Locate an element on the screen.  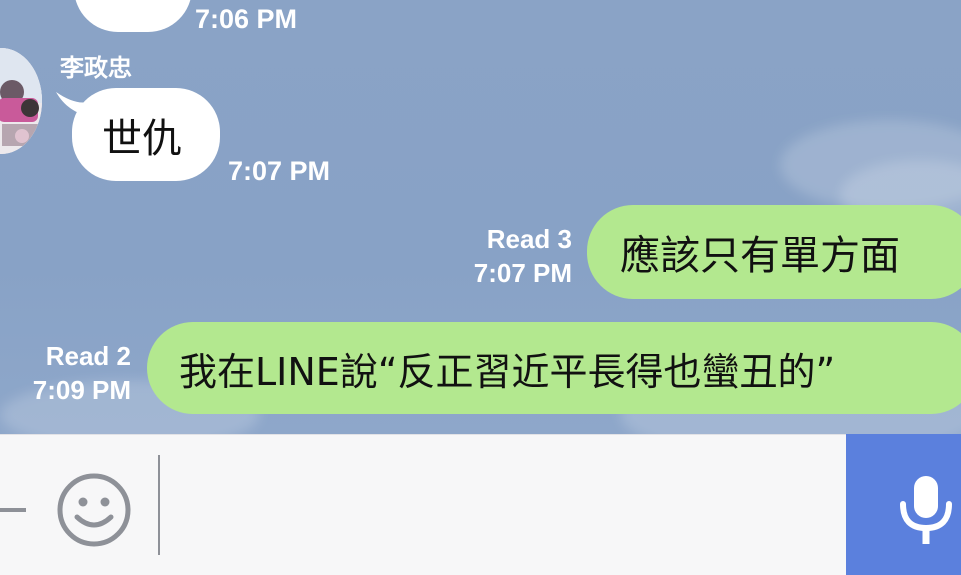
avatar is located at coordinates (21, 101).